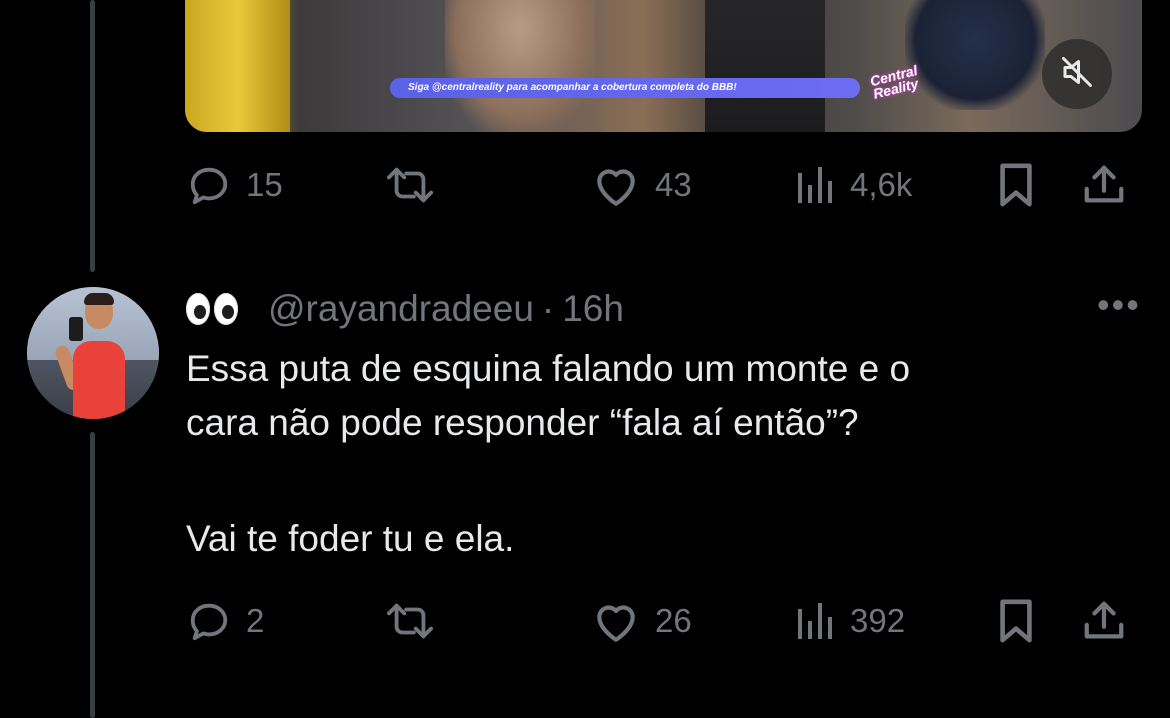  I want to click on like-count: 26, so click(673, 620).